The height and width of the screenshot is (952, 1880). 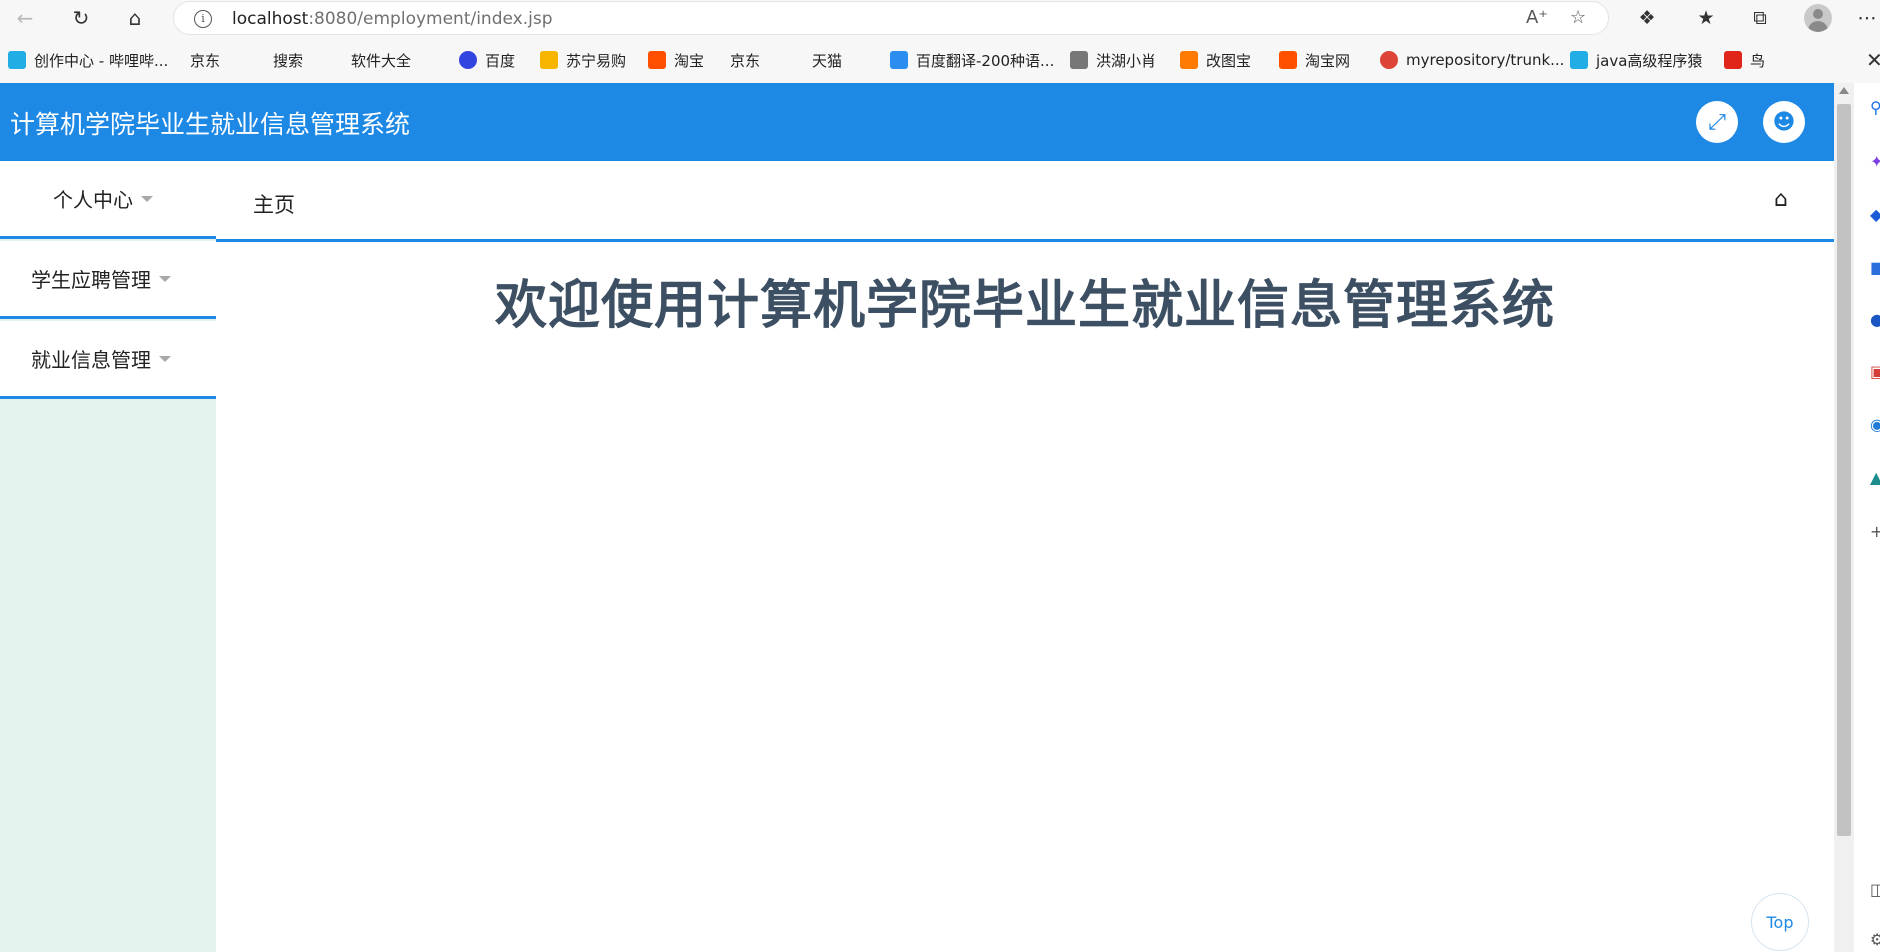 I want to click on bookmark-label: 淘宝网, so click(x=1328, y=60).